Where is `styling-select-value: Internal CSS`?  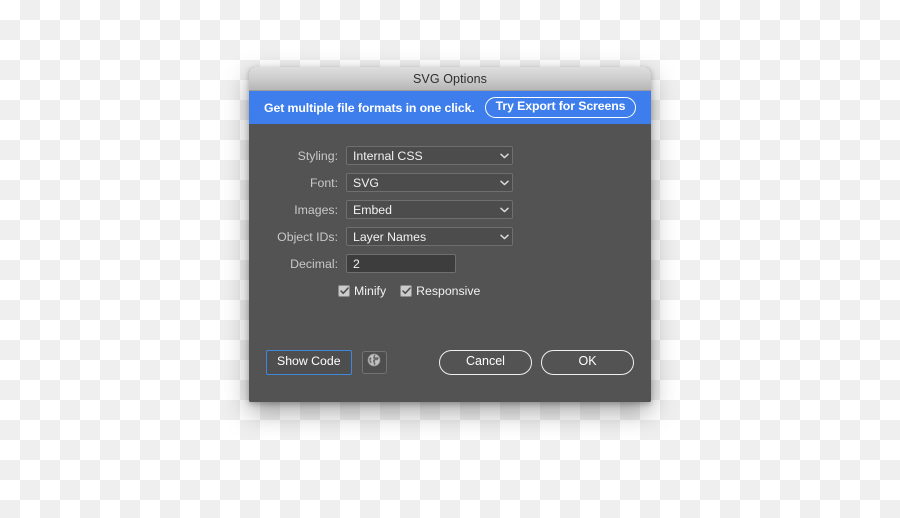
styling-select-value: Internal CSS is located at coordinates (388, 155).